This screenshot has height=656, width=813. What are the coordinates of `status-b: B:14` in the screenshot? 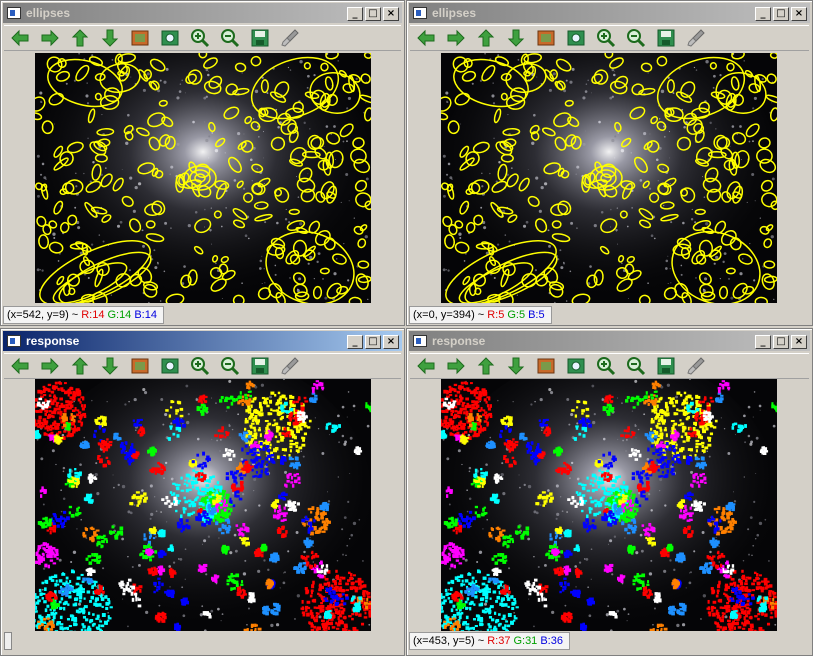 It's located at (145, 315).